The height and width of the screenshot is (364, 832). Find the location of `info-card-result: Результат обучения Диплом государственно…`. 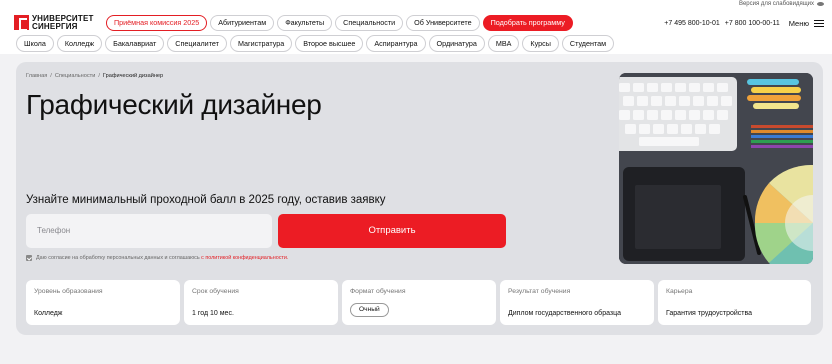

info-card-result: Результат обучения Диплом государственно… is located at coordinates (577, 302).